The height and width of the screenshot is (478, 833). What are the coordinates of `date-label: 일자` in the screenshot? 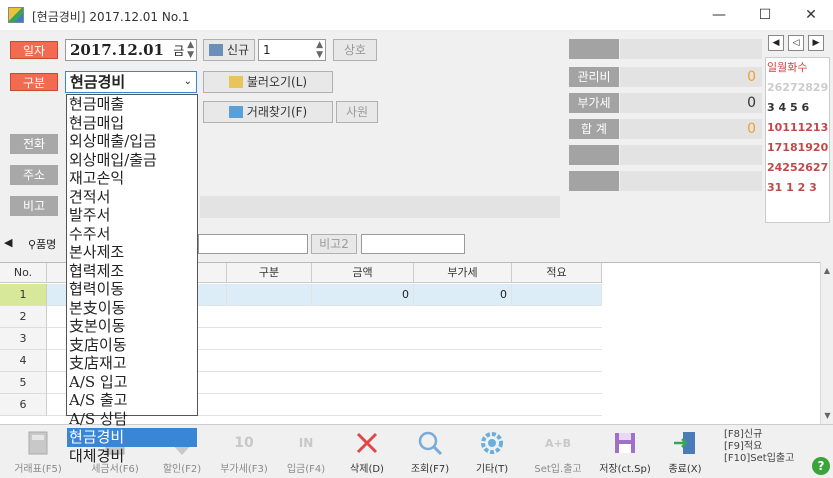 It's located at (34, 50).